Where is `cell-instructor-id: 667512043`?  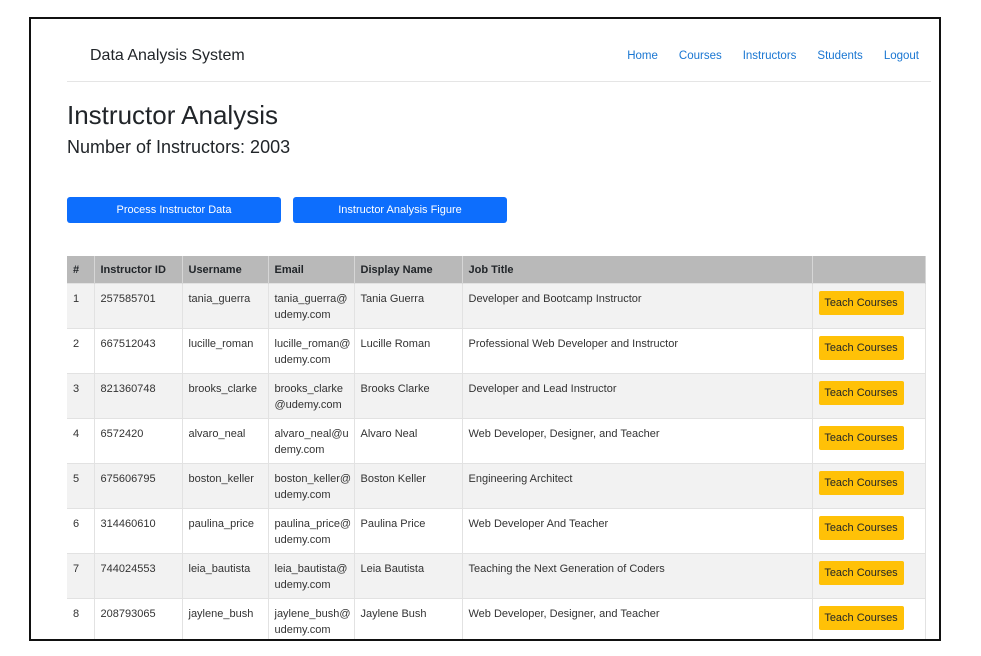 cell-instructor-id: 667512043 is located at coordinates (138, 351).